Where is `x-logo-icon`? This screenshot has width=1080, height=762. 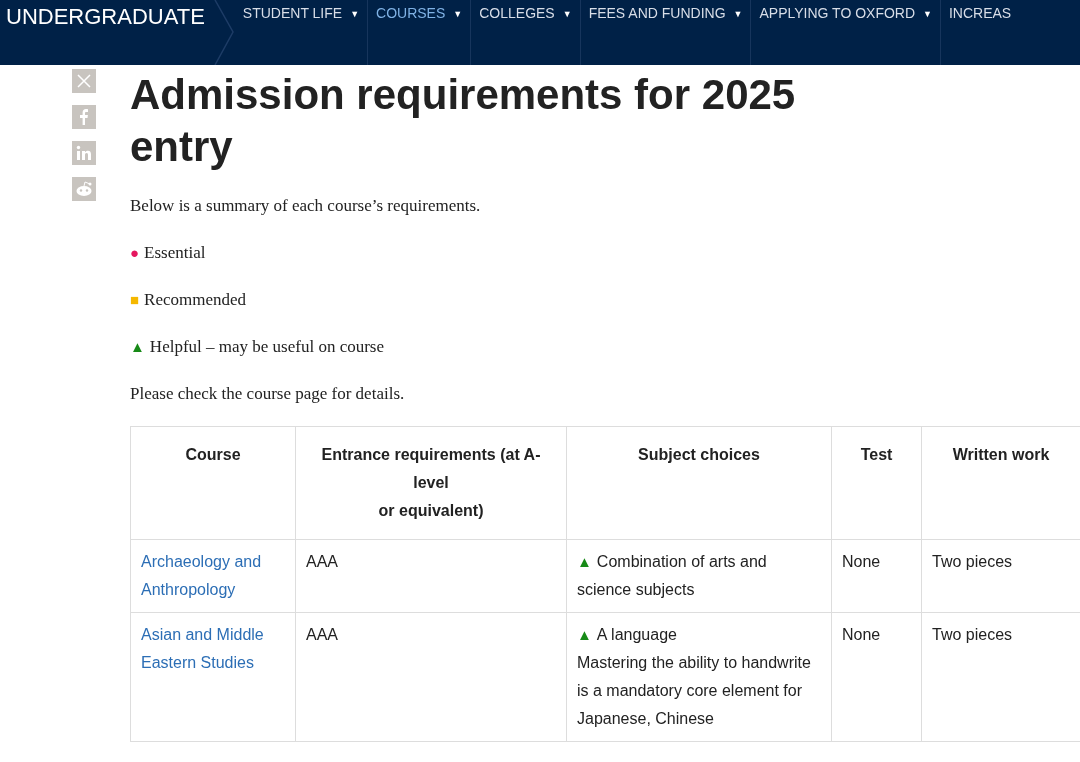
x-logo-icon is located at coordinates (84, 81).